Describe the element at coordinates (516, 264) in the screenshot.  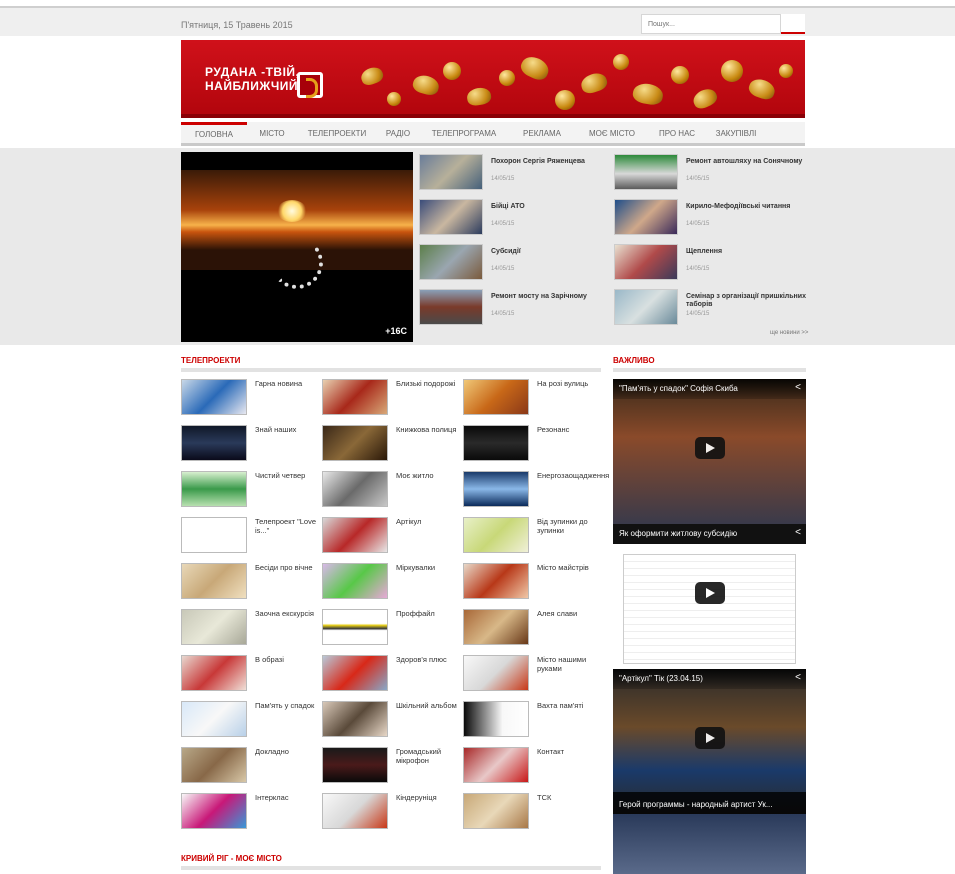
I see `news-item: Субсидії 14/05/15` at that location.